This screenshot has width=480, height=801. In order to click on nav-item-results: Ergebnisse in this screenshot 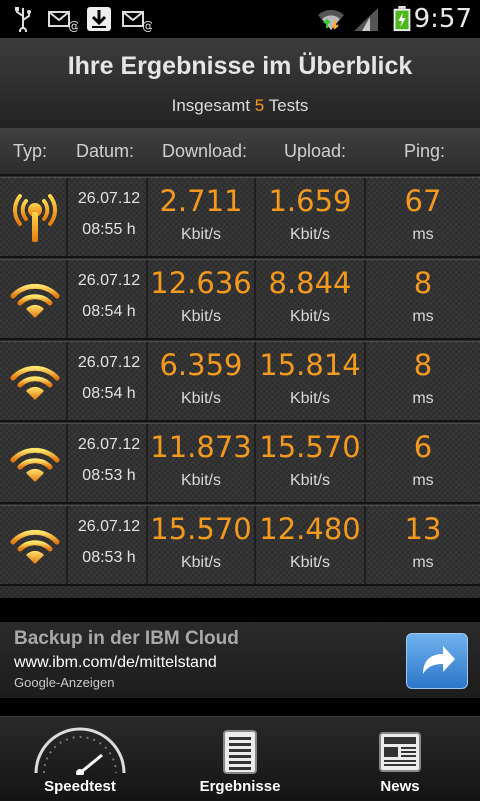, I will do `click(240, 759)`.